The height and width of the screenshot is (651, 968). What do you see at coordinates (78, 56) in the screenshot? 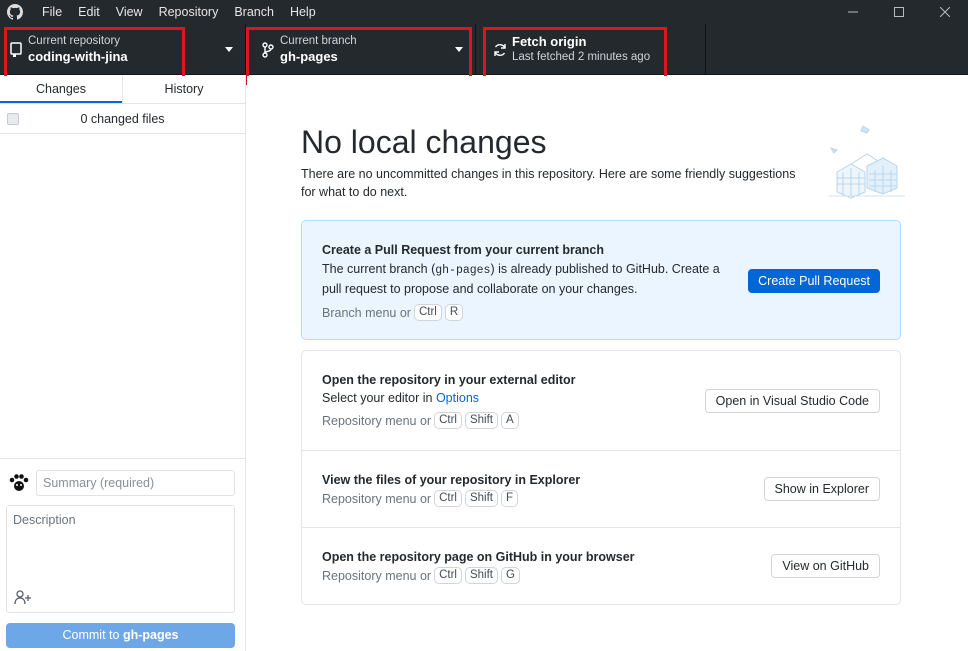
I see `current-repository-name: coding-with-jina` at bounding box center [78, 56].